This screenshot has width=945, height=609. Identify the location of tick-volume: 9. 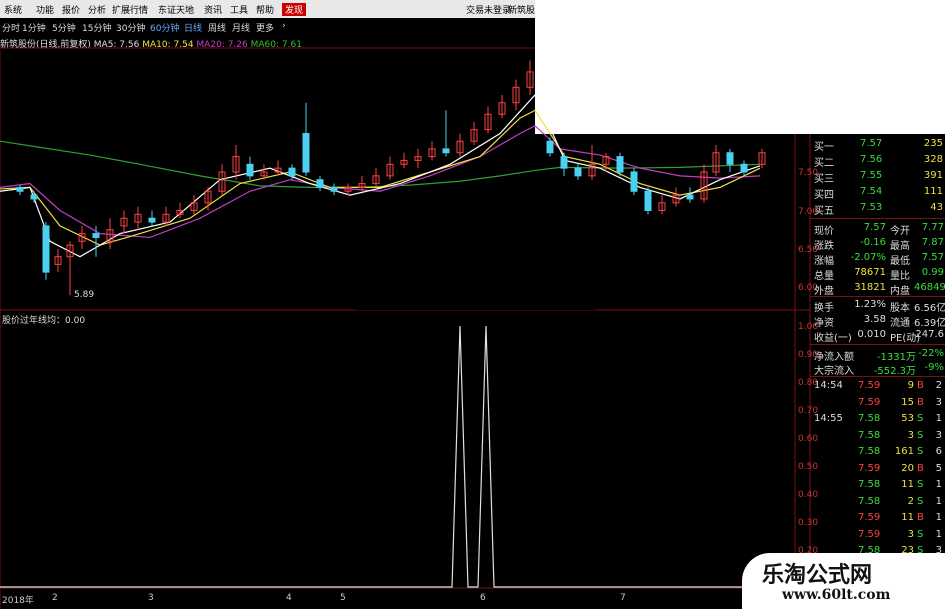
(910, 385).